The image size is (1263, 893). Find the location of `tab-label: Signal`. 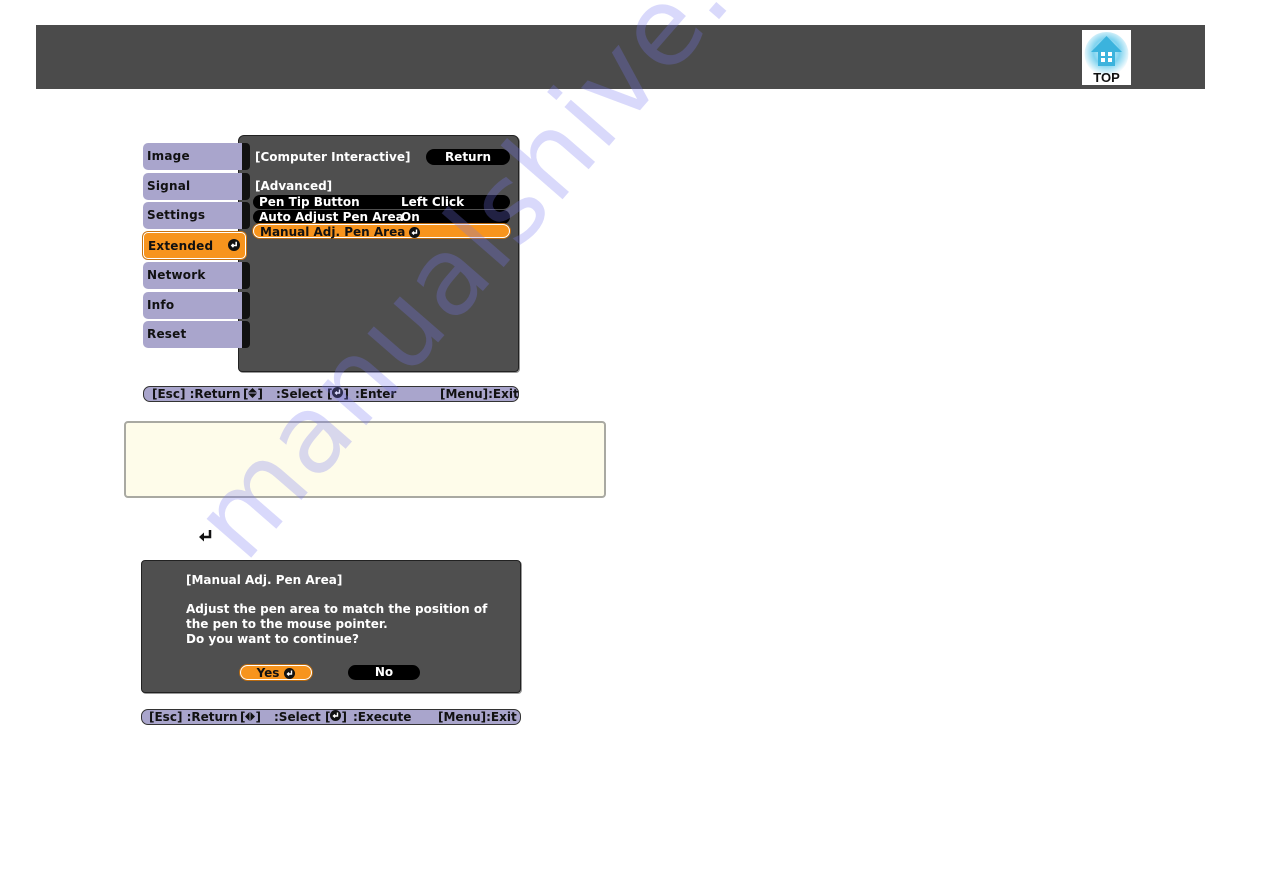

tab-label: Signal is located at coordinates (169, 186).